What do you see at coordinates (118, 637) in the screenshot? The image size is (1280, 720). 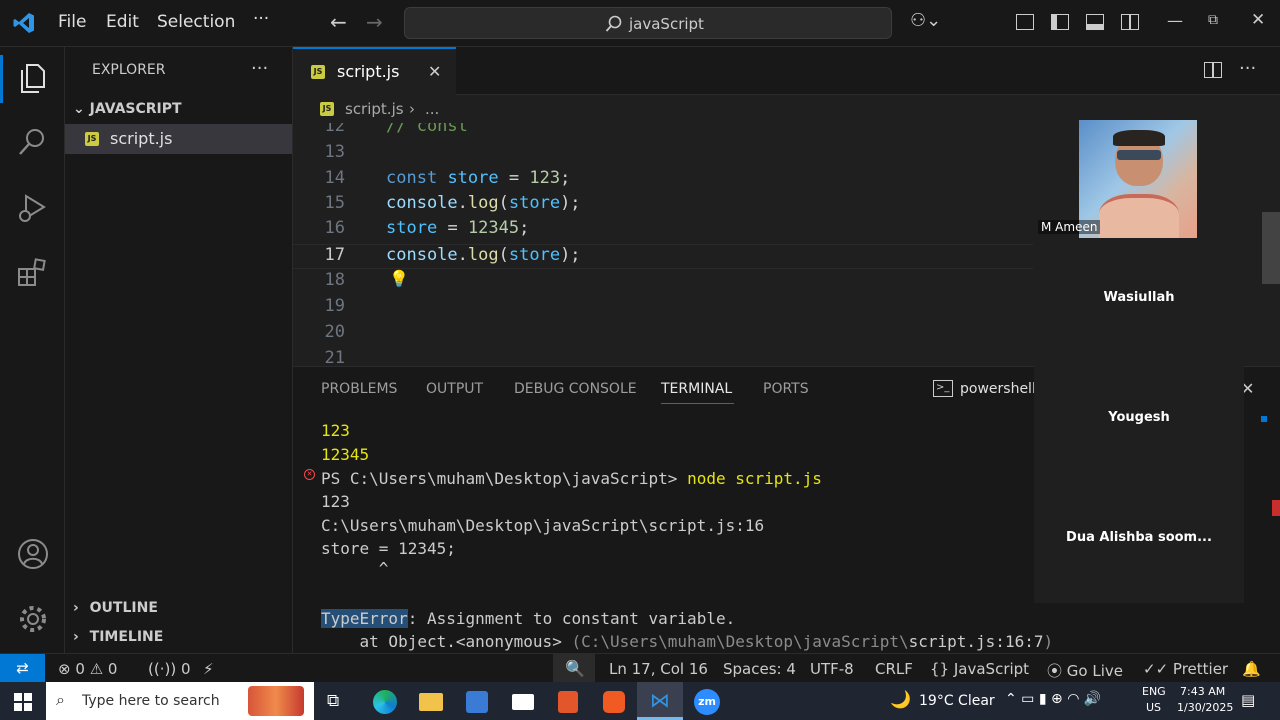 I see `timeline-section: › TIMELINE` at bounding box center [118, 637].